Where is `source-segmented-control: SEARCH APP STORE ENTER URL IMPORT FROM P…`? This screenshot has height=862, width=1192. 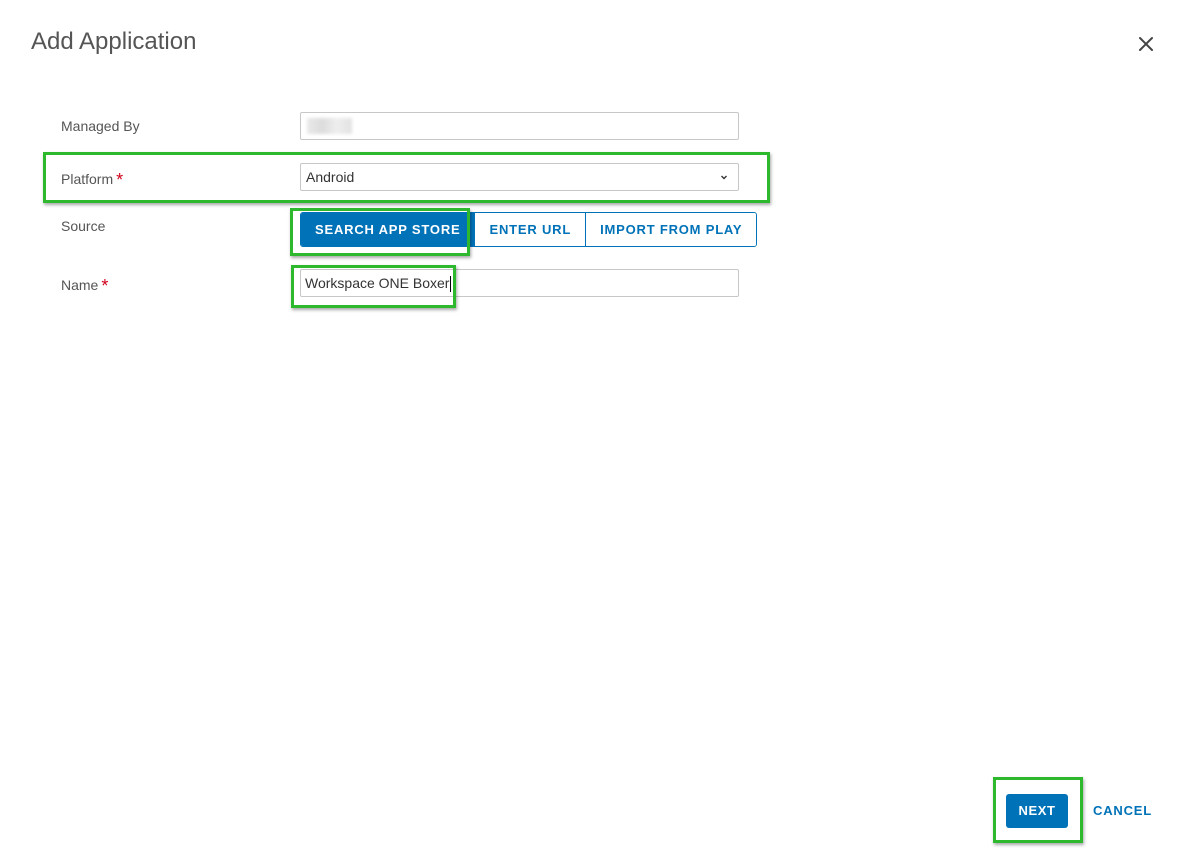 source-segmented-control: SEARCH APP STORE ENTER URL IMPORT FROM P… is located at coordinates (529, 229).